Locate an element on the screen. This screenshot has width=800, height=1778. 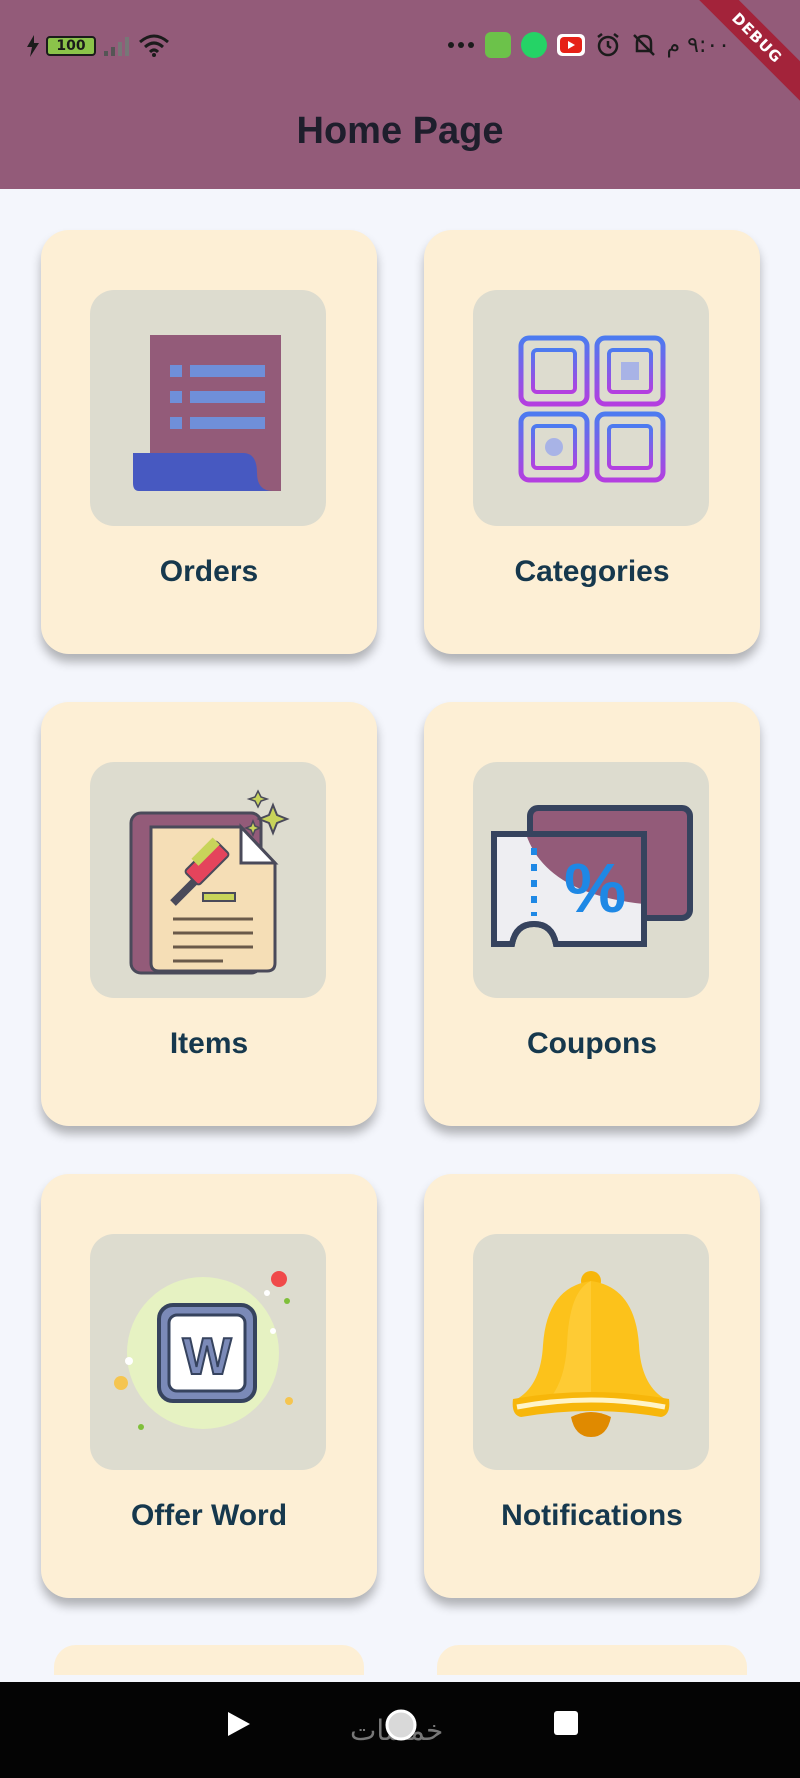
app-bar: 100 ٩:٠٠ م DEBUG Home Page is located at coordinates (400, 94).